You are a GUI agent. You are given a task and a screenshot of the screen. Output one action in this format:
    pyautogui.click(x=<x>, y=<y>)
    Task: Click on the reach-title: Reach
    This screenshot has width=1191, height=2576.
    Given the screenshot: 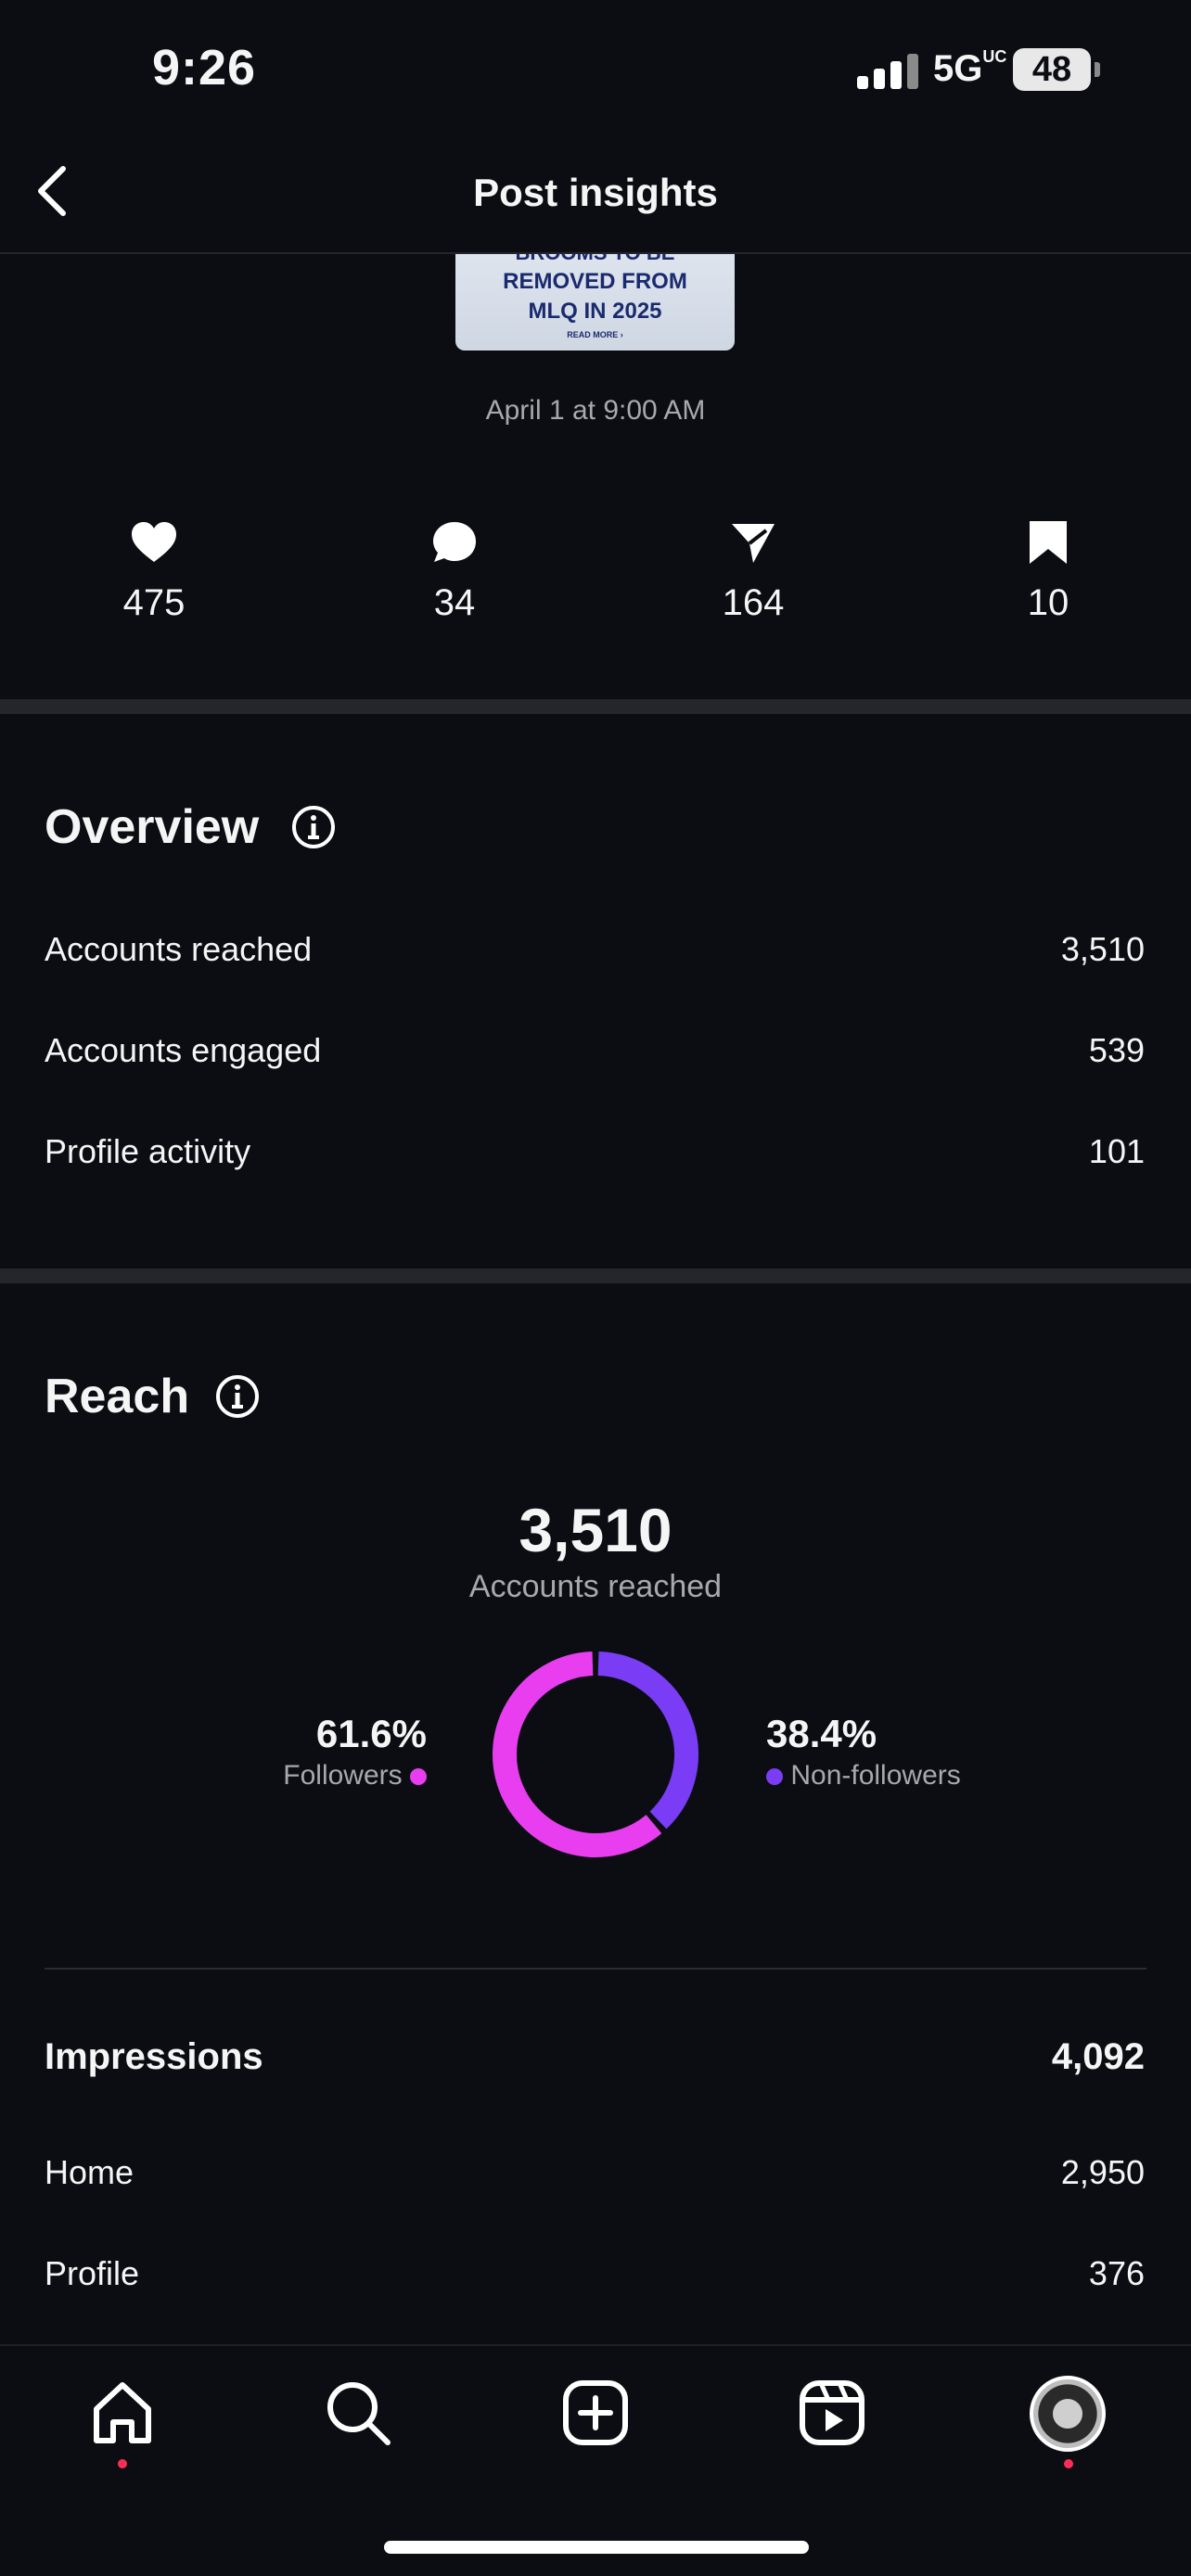 What is the action you would take?
    pyautogui.click(x=117, y=1397)
    